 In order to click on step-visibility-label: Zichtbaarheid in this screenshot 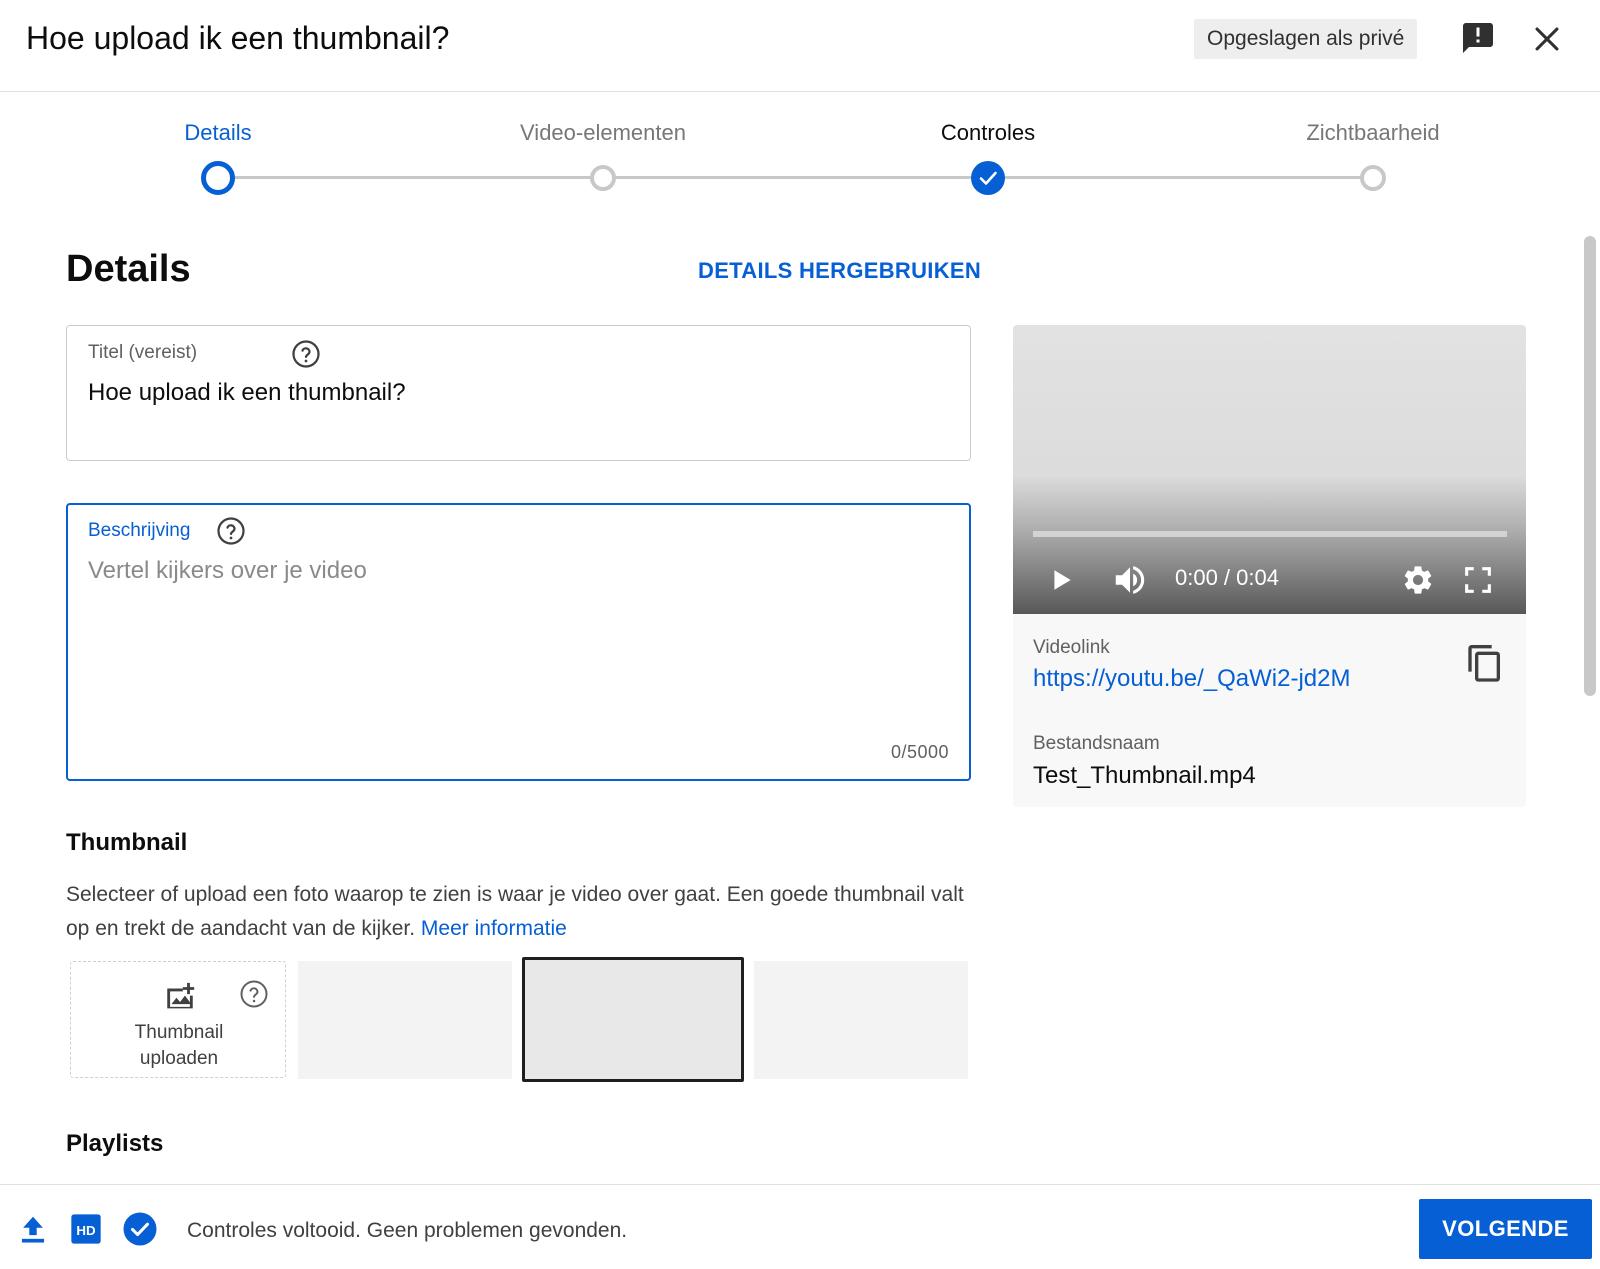, I will do `click(1373, 133)`.